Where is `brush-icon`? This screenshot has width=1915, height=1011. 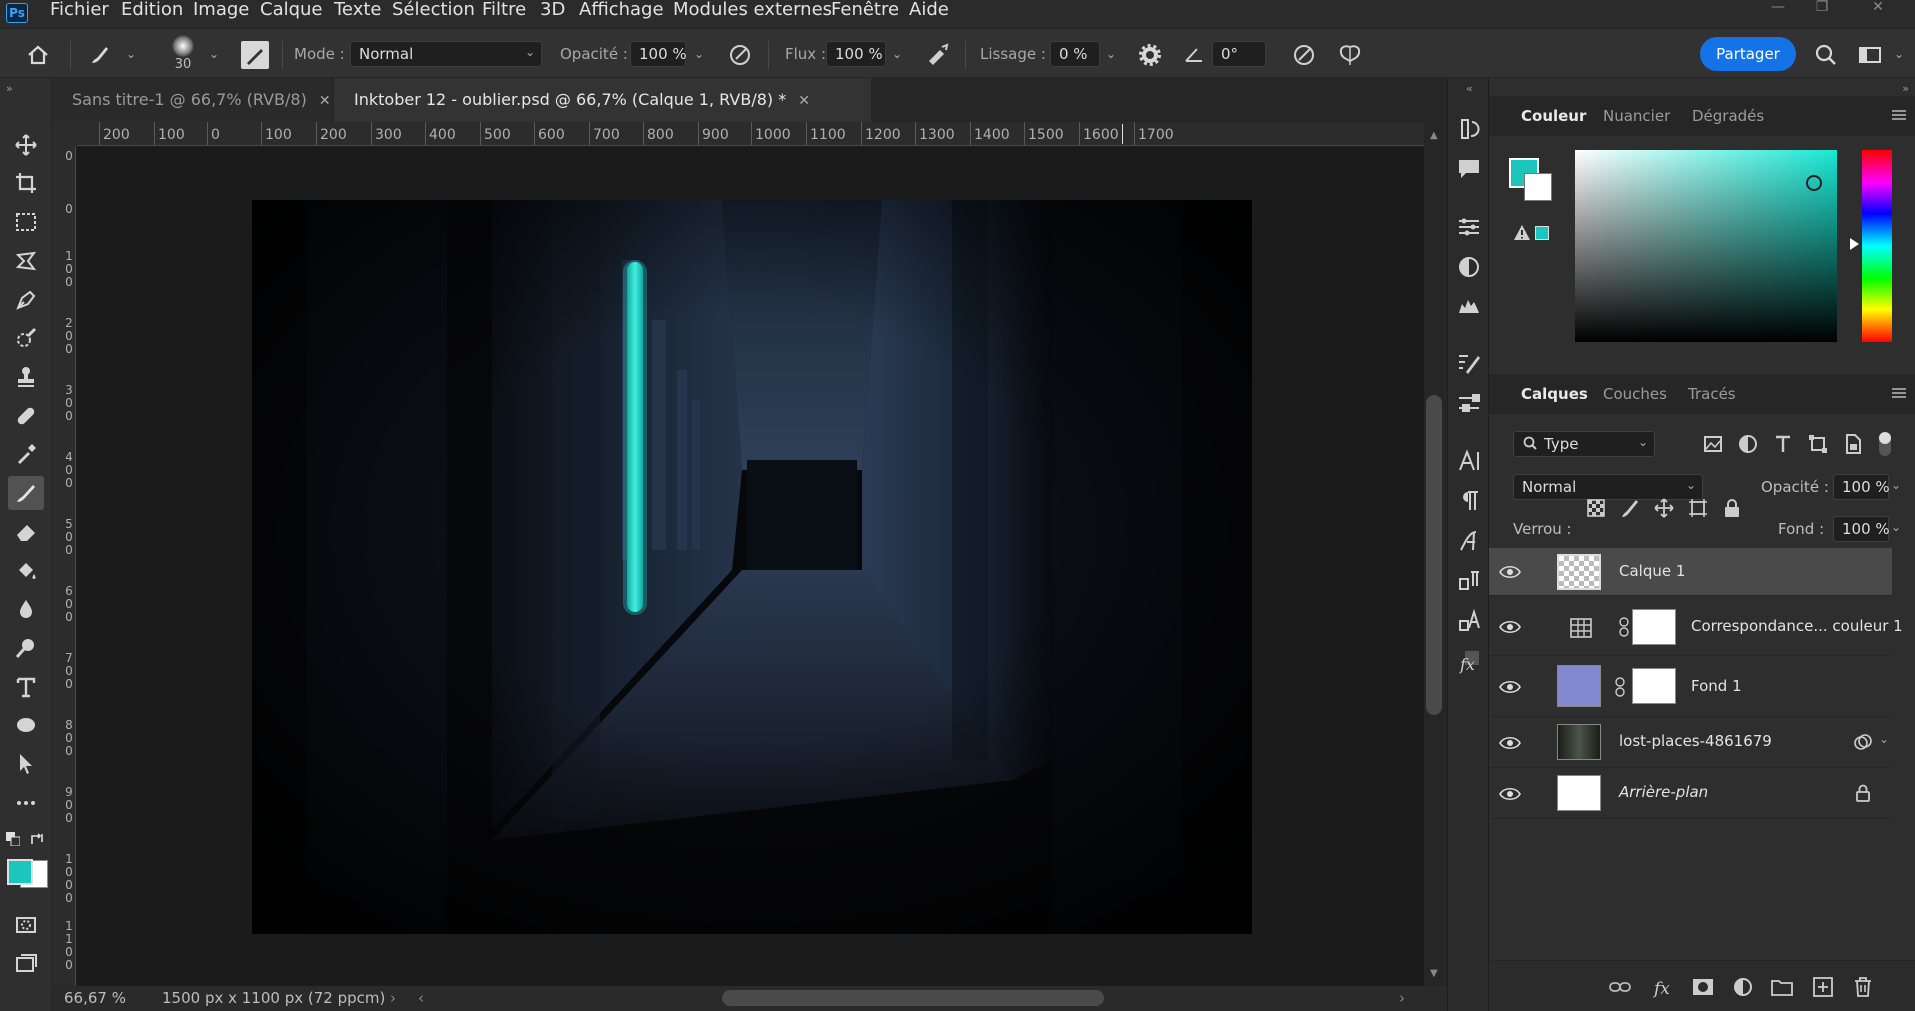
brush-icon is located at coordinates (26, 493).